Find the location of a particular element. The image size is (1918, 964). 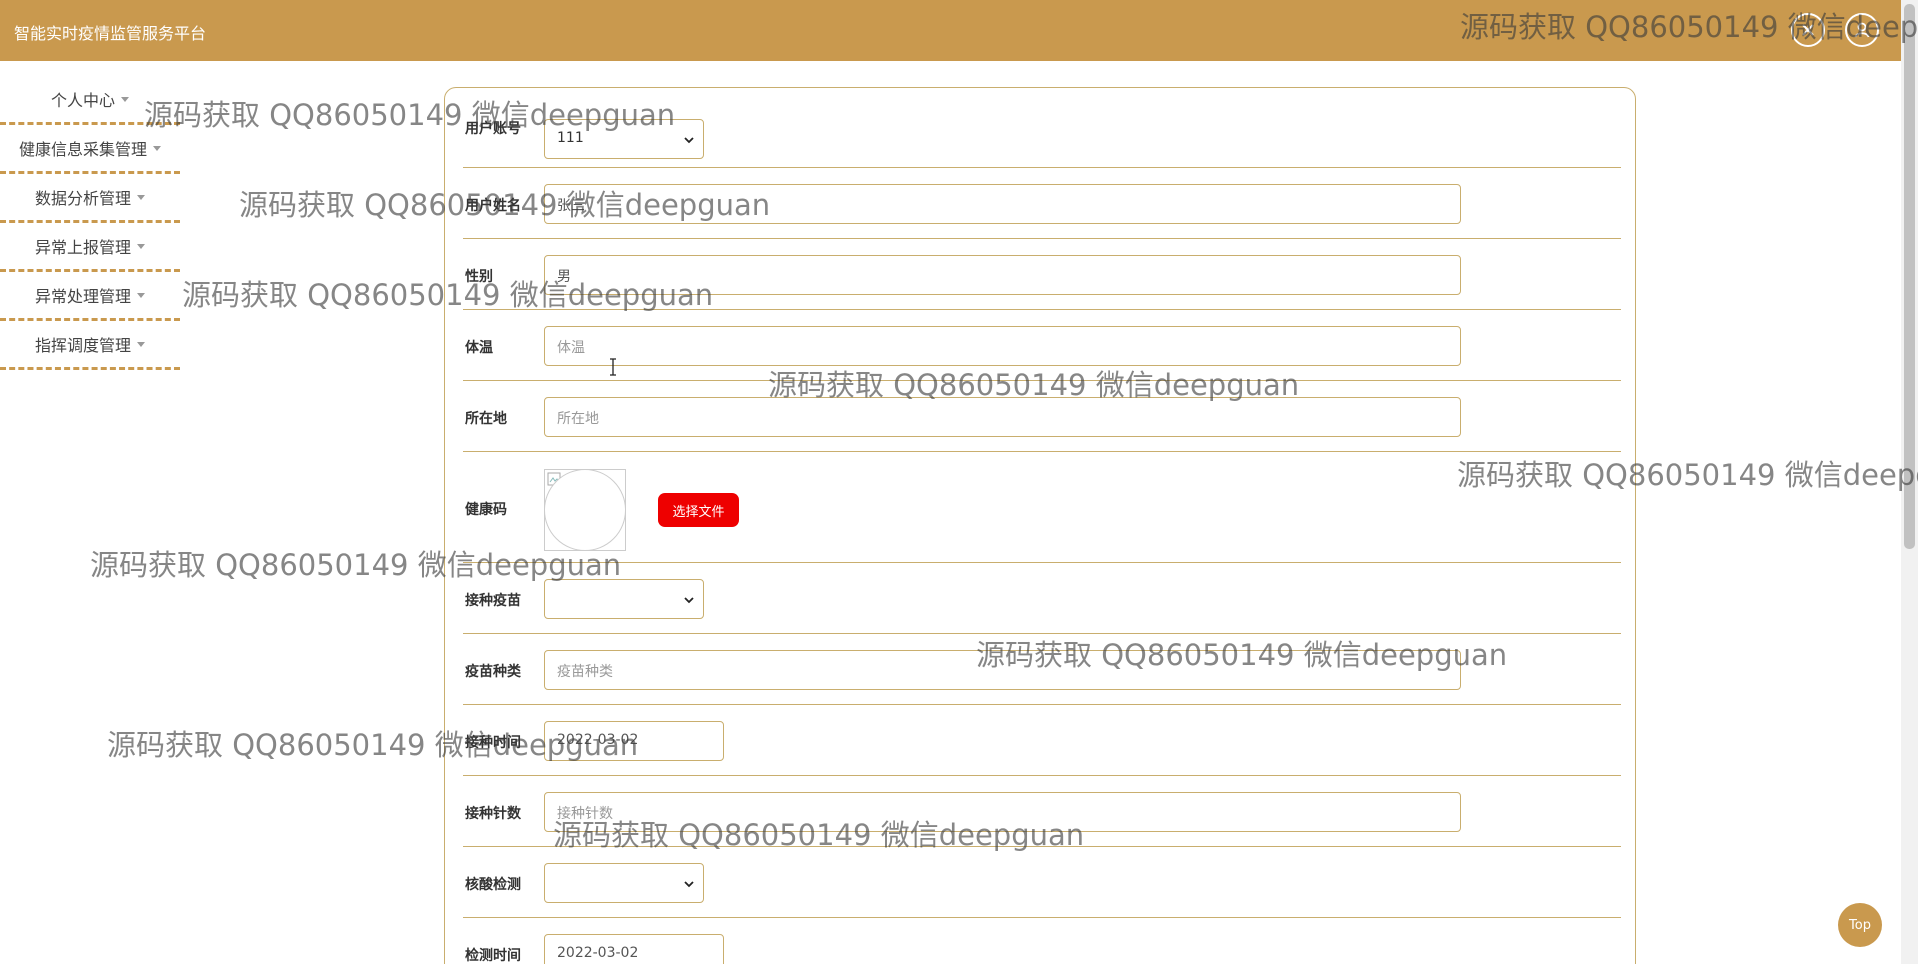

form-row-vaccine-doses: 接种针数 接种针数 is located at coordinates (1042, 811).